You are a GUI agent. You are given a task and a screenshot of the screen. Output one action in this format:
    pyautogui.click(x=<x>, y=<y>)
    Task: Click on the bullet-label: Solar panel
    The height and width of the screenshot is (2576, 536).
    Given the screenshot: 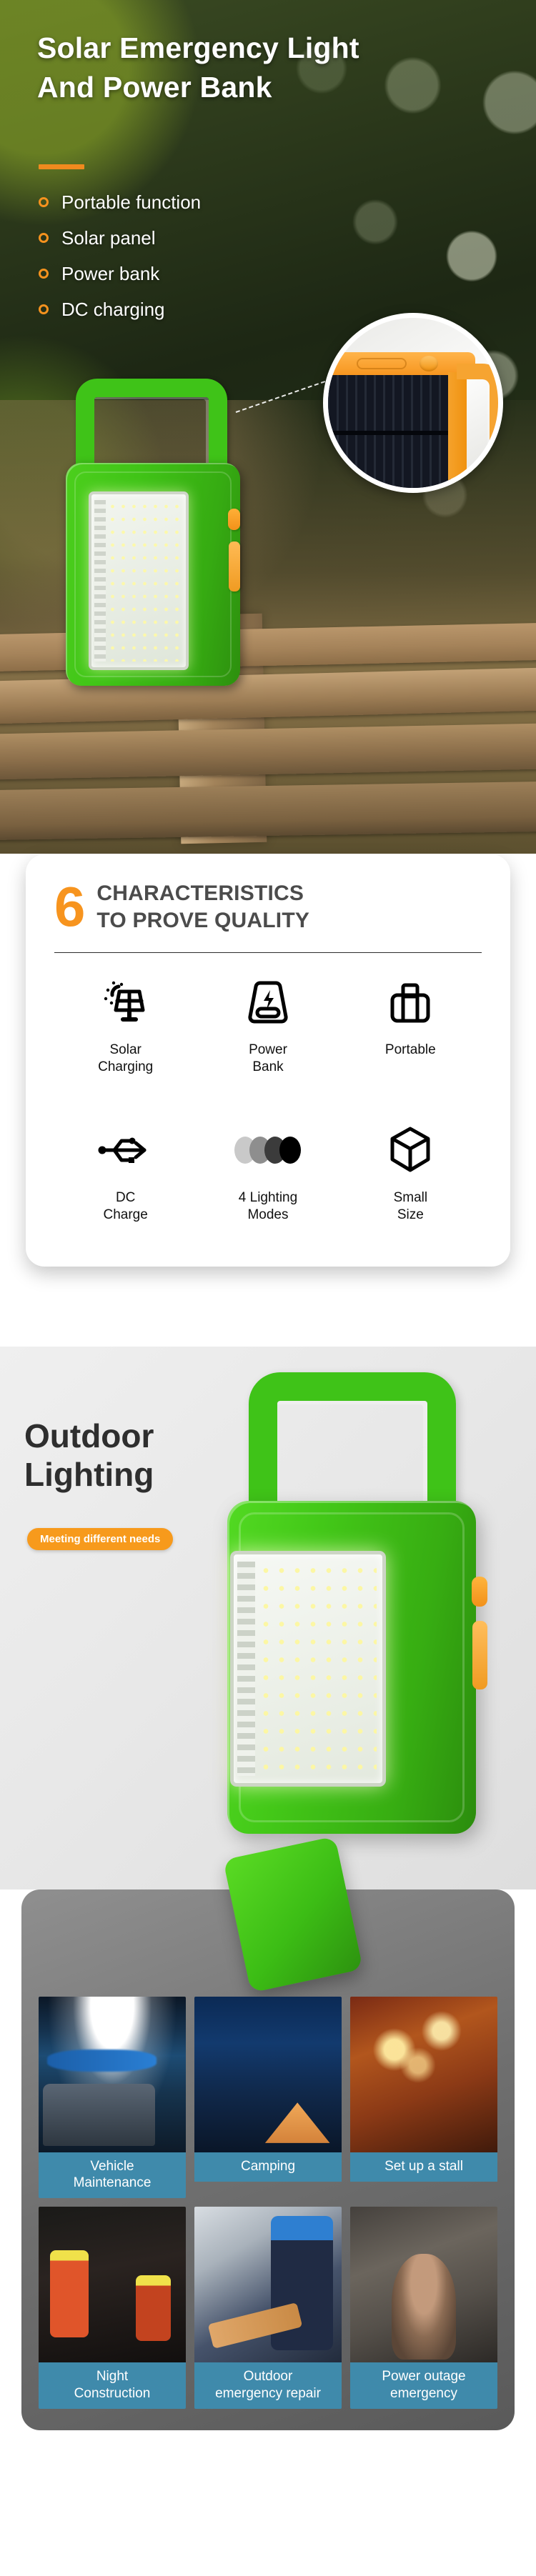 What is the action you would take?
    pyautogui.click(x=108, y=238)
    